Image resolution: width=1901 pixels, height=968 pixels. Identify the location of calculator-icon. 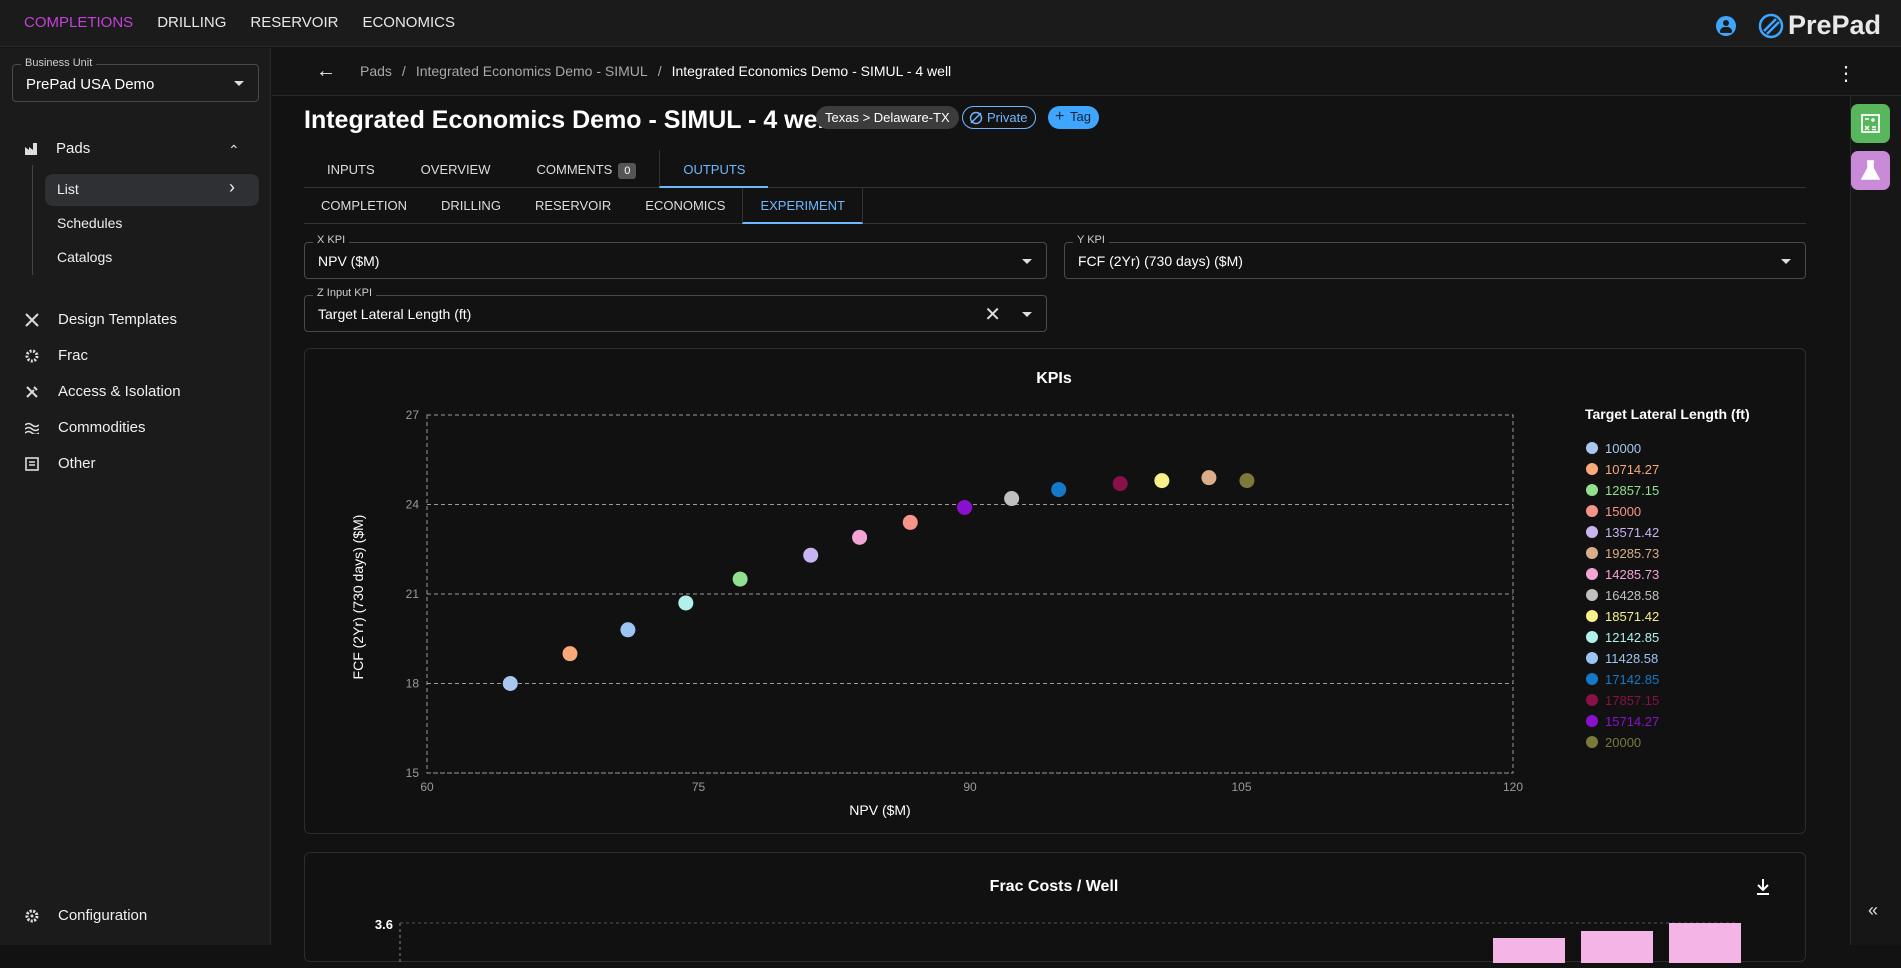
(1870, 123).